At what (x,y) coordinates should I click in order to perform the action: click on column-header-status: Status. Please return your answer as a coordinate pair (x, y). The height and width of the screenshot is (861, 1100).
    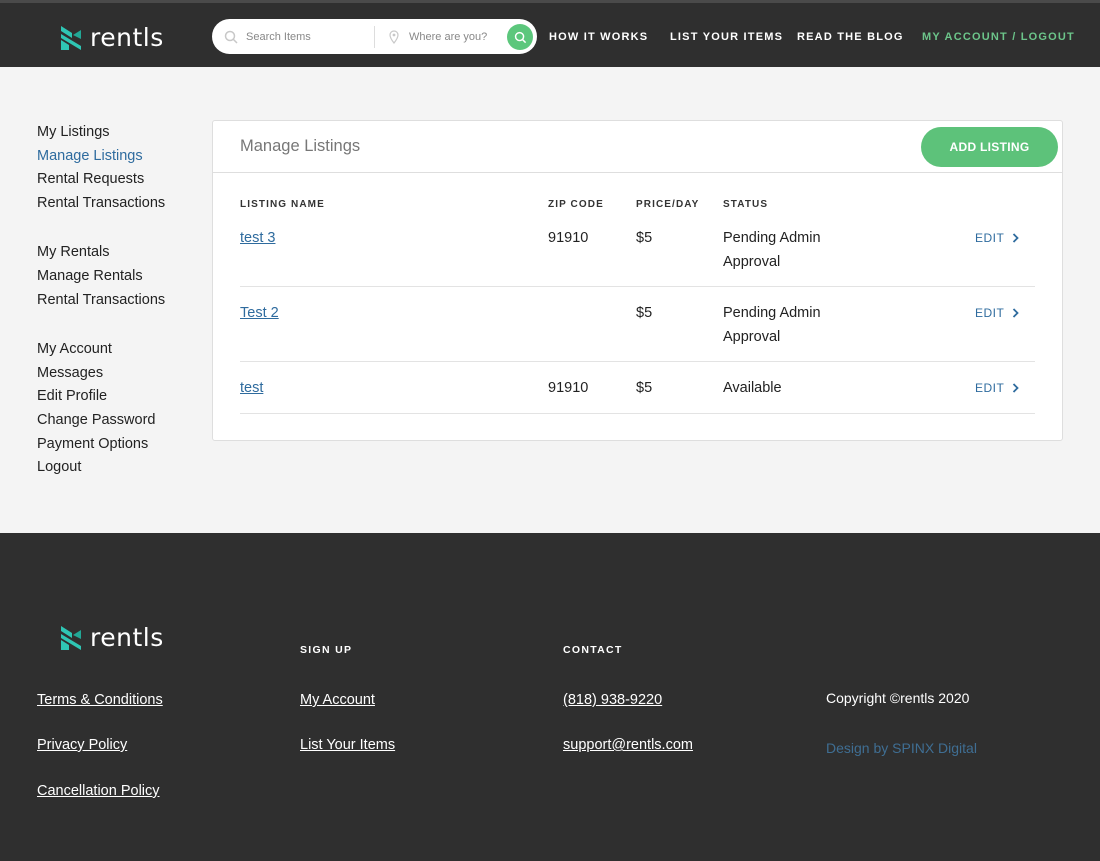
    Looking at the image, I should click on (746, 204).